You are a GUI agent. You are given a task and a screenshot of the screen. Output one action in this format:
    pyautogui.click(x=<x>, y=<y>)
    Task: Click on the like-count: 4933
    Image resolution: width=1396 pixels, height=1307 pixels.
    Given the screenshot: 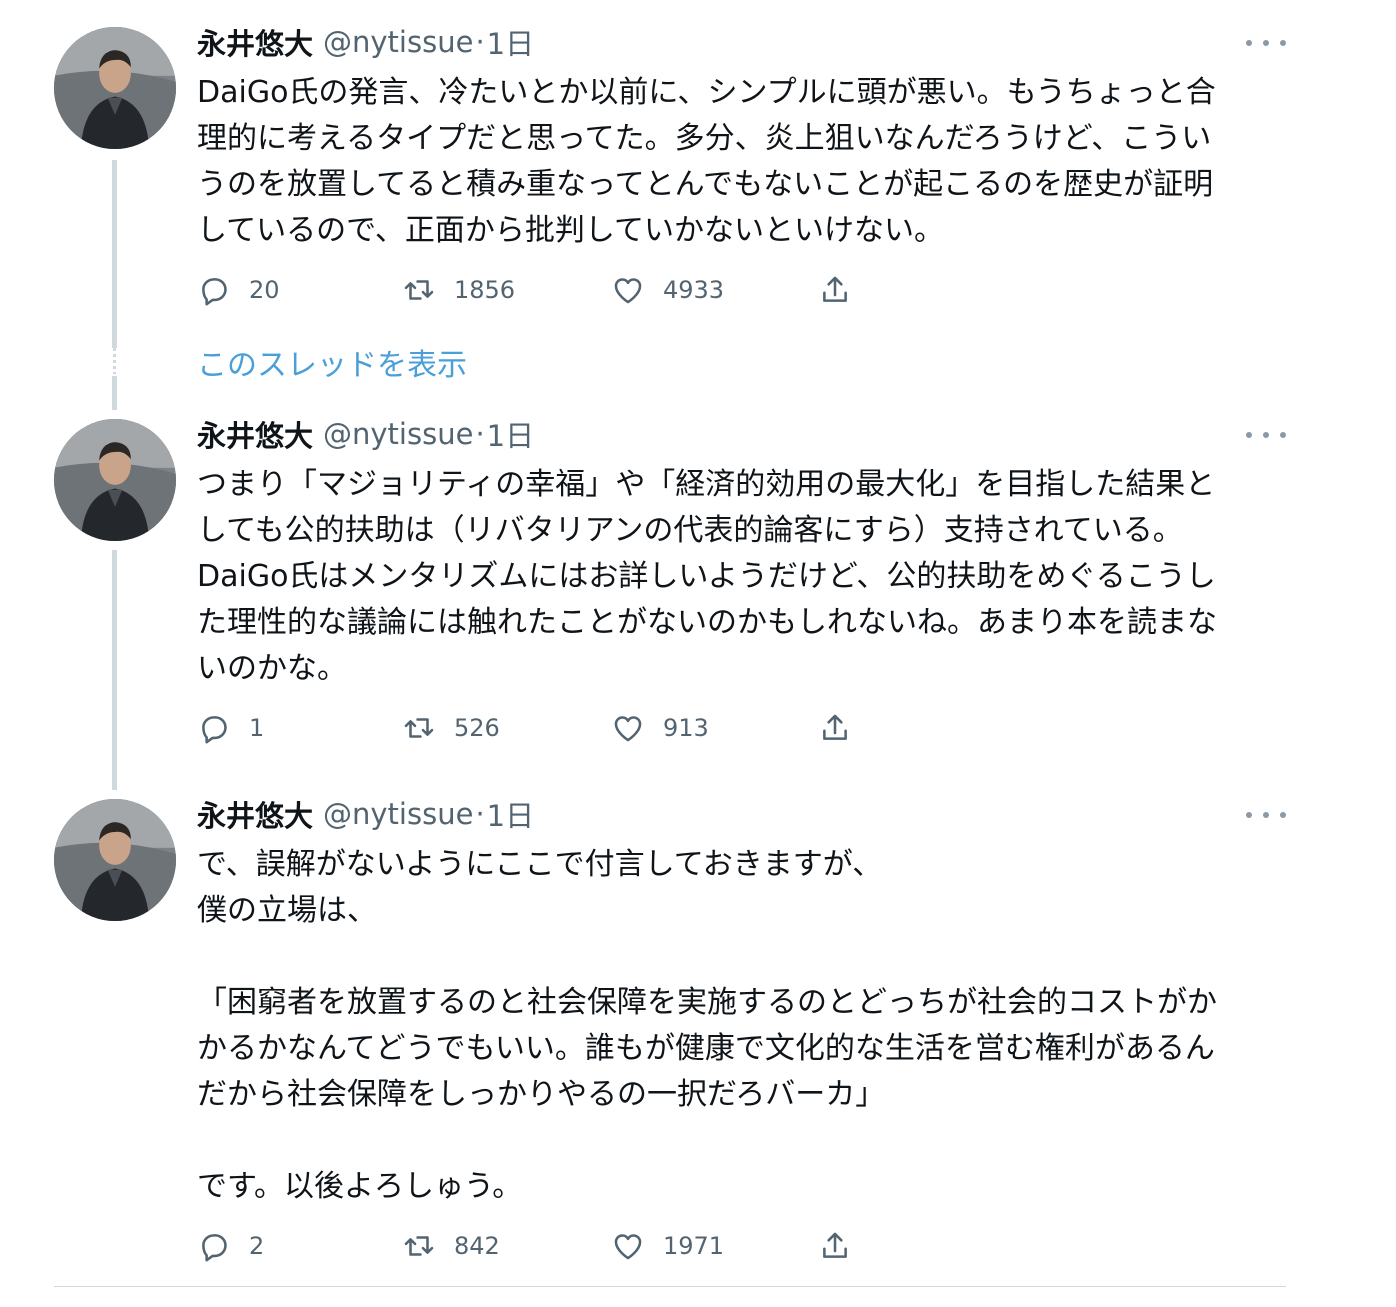 What is the action you would take?
    pyautogui.click(x=694, y=290)
    